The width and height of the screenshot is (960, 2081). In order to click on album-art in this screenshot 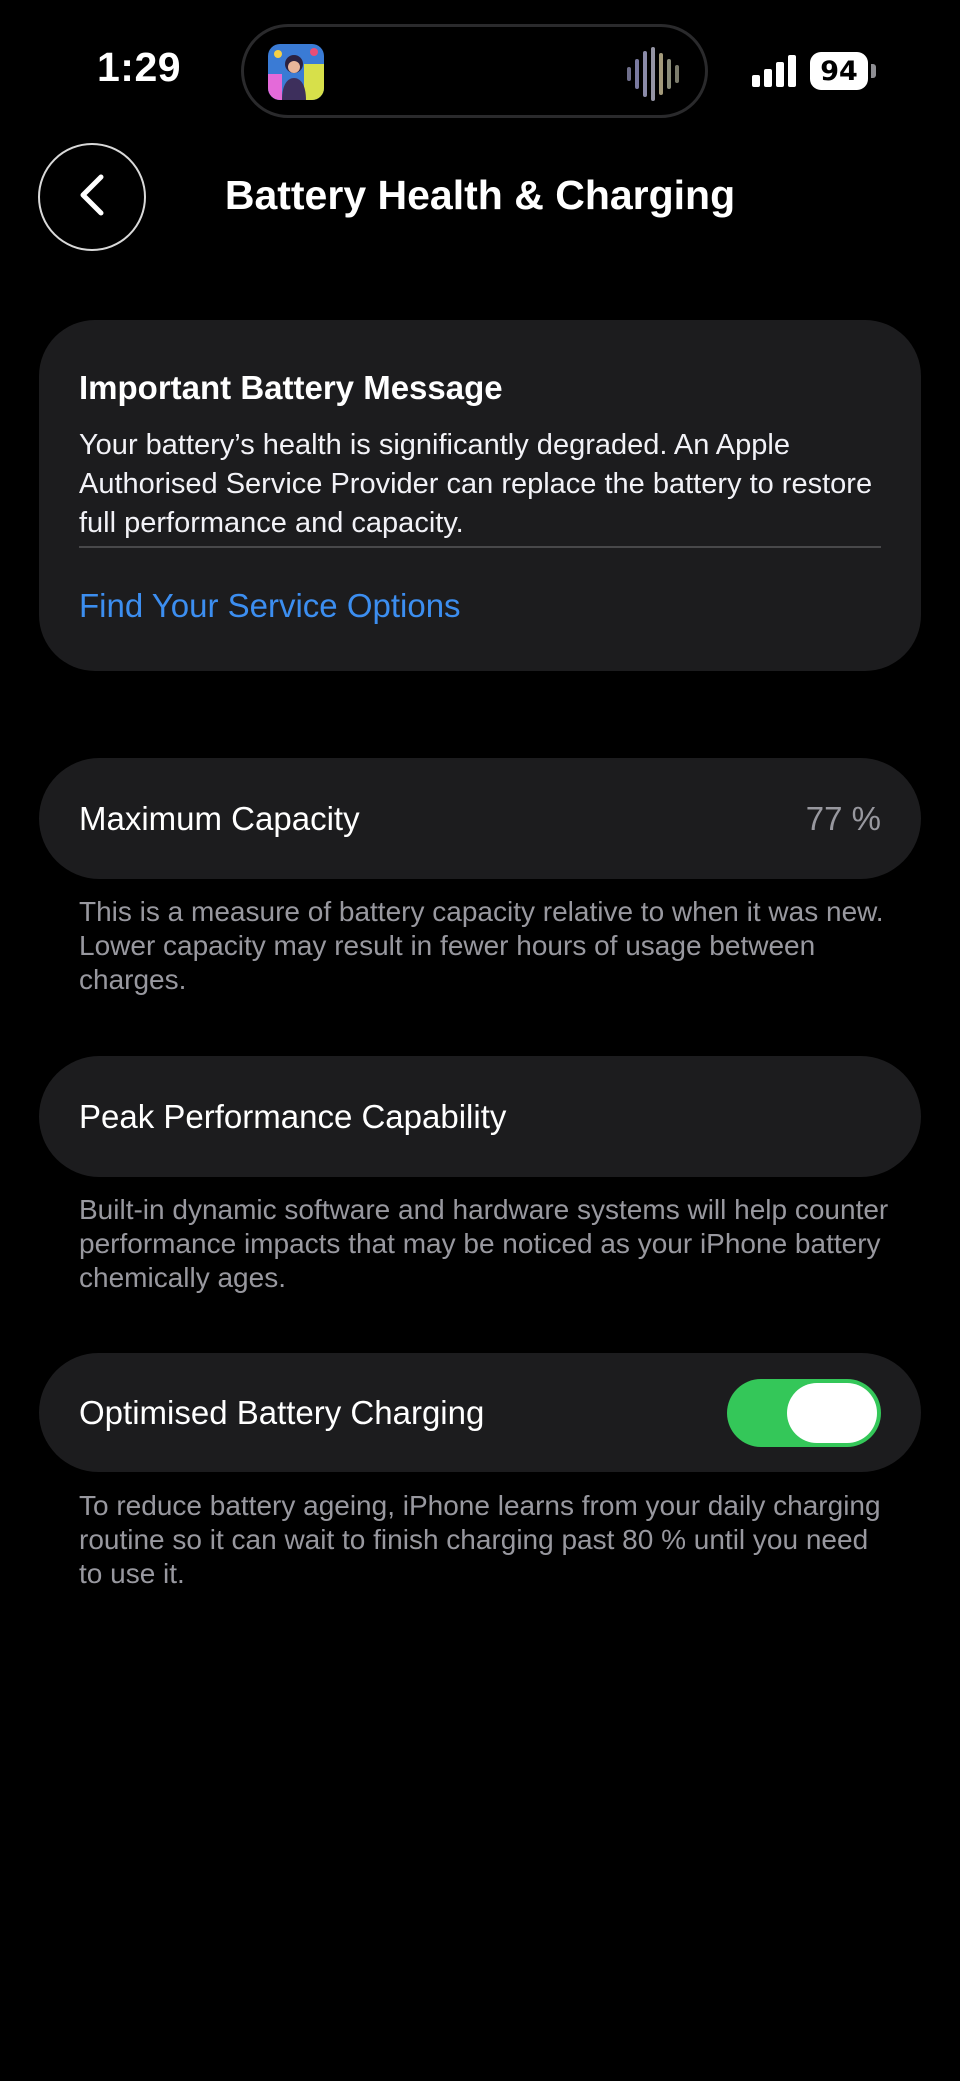, I will do `click(296, 72)`.